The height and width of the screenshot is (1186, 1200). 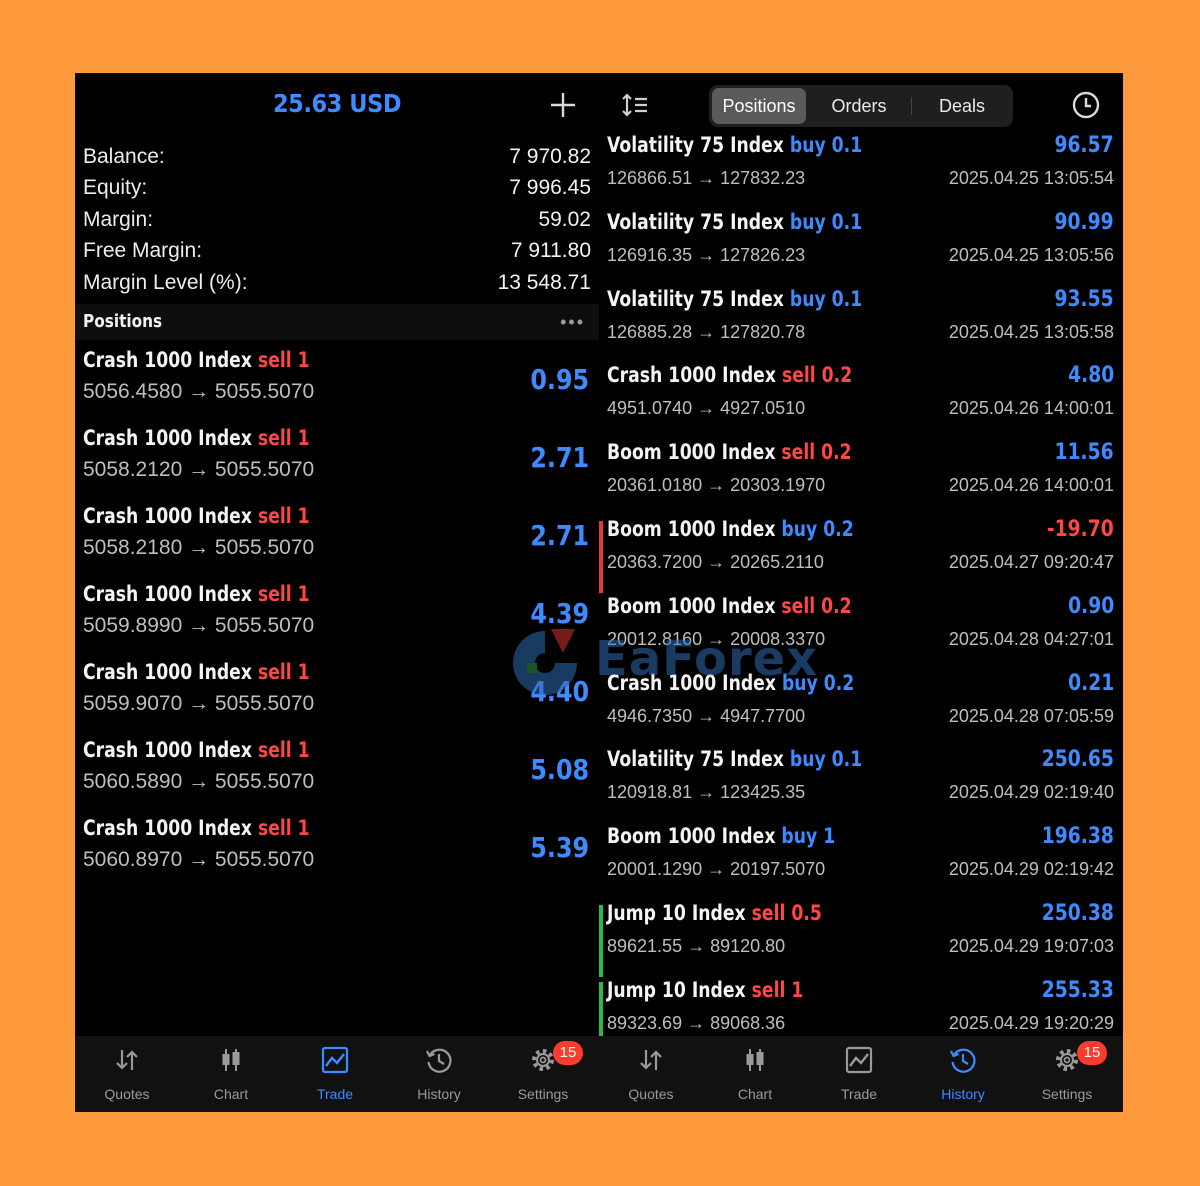 I want to click on position-prices: 5058.2120 → 5055.5070, so click(x=199, y=469).